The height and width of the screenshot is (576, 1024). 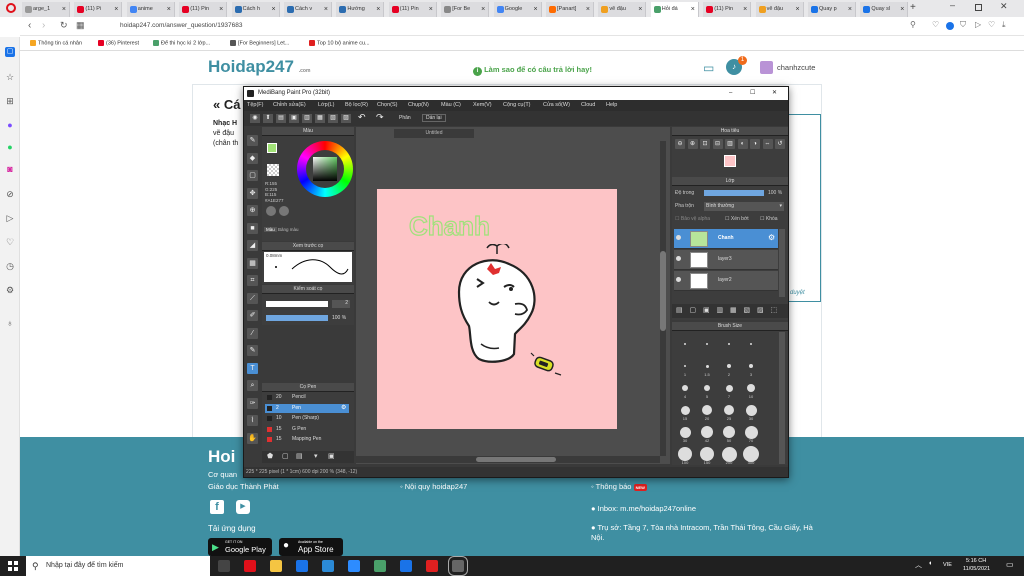 I want to click on bookmark-heart-icon: ♡, so click(x=935, y=24).